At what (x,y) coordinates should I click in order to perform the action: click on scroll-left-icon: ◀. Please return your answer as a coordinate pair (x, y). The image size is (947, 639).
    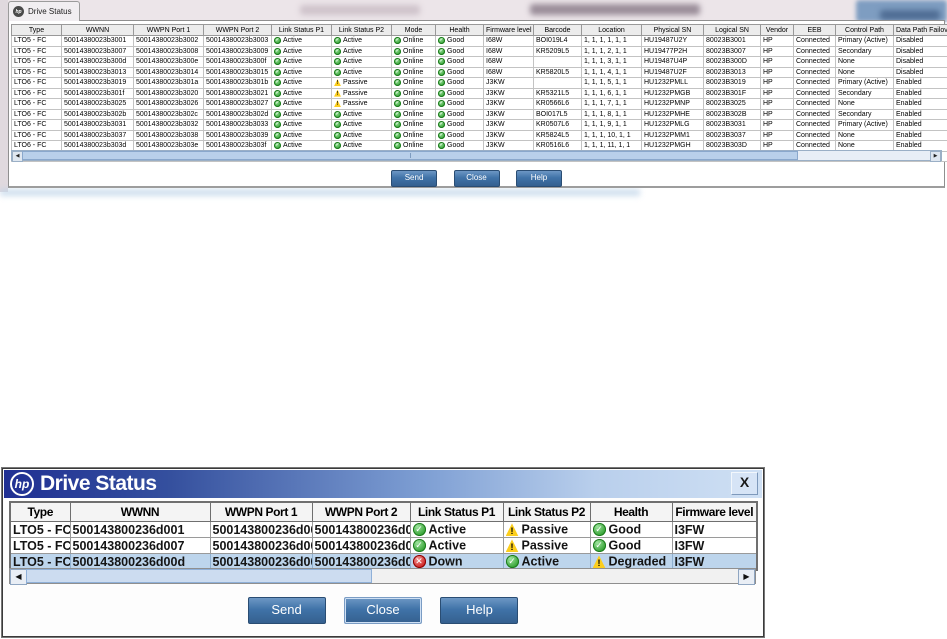
    Looking at the image, I should click on (18, 577).